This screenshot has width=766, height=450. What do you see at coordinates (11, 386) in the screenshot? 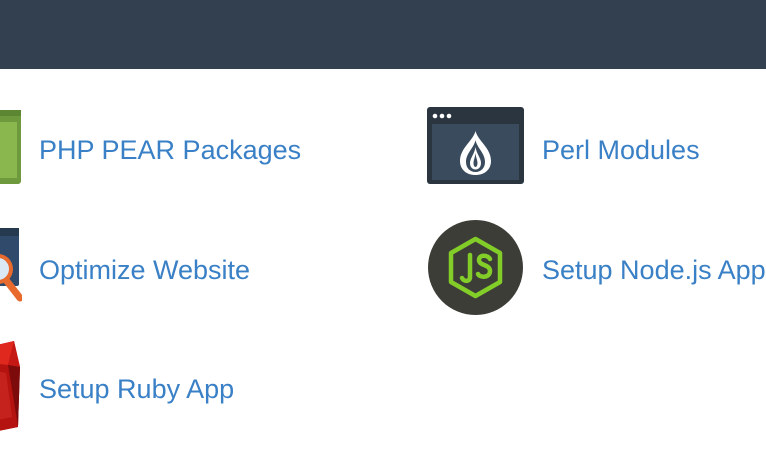
I see `ruby-gem-icon` at bounding box center [11, 386].